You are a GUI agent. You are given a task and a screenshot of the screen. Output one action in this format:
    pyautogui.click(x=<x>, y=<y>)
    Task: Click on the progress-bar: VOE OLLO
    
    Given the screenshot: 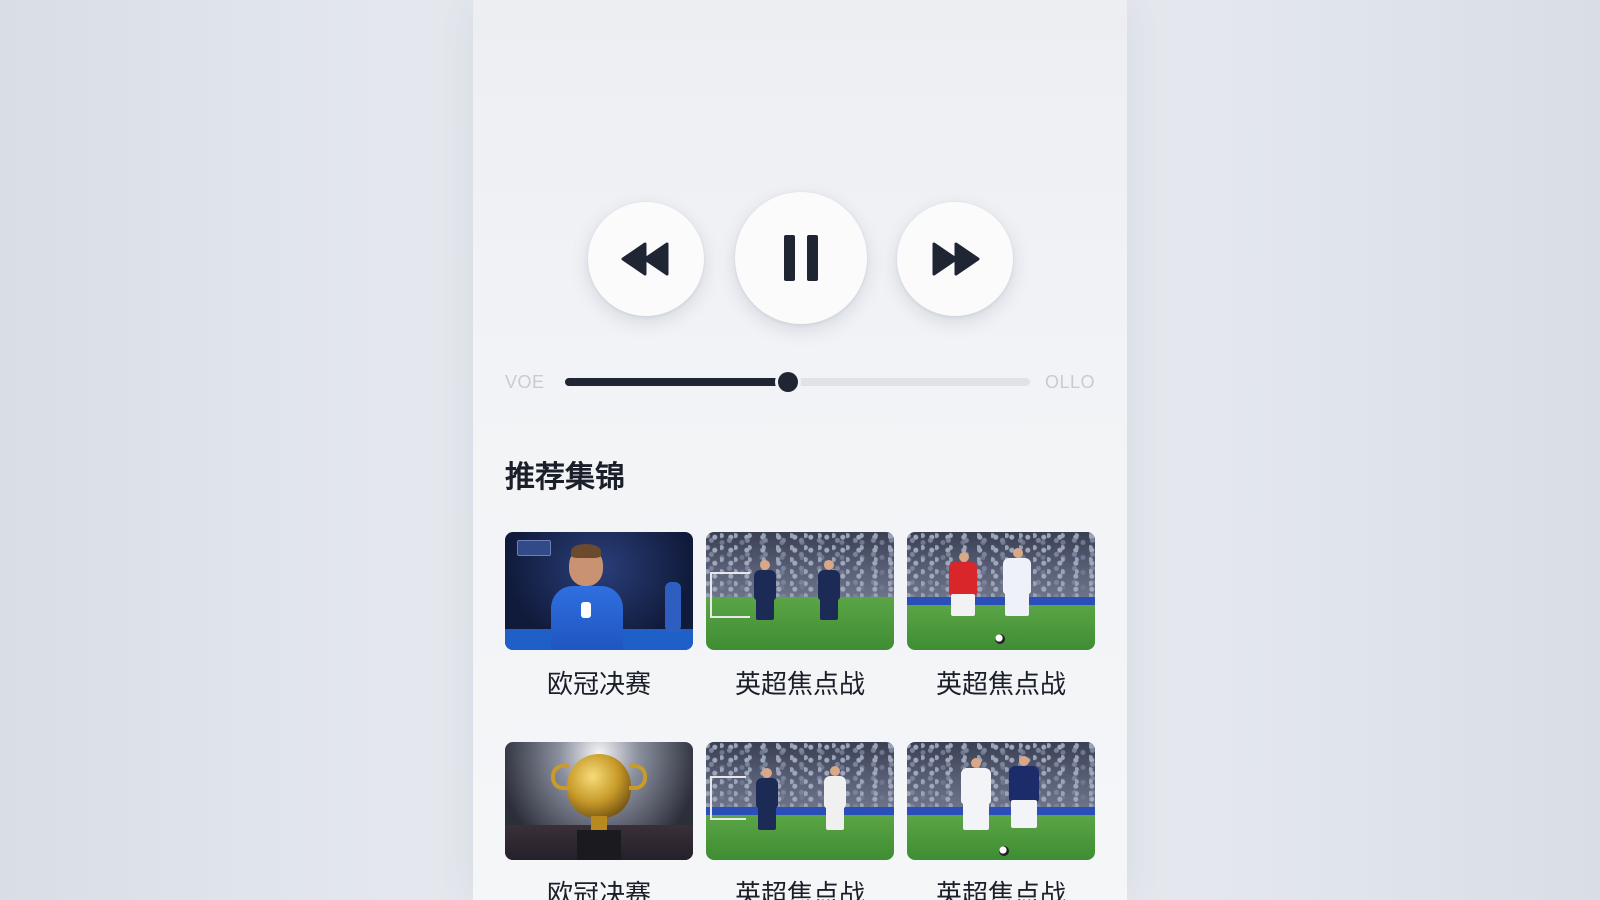 What is the action you would take?
    pyautogui.click(x=800, y=382)
    